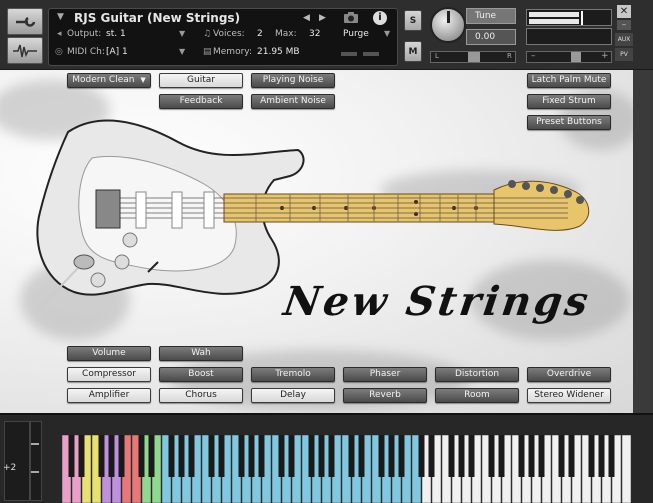 The image size is (653, 503). I want to click on playing-noise-button: Playing Noise, so click(293, 80).